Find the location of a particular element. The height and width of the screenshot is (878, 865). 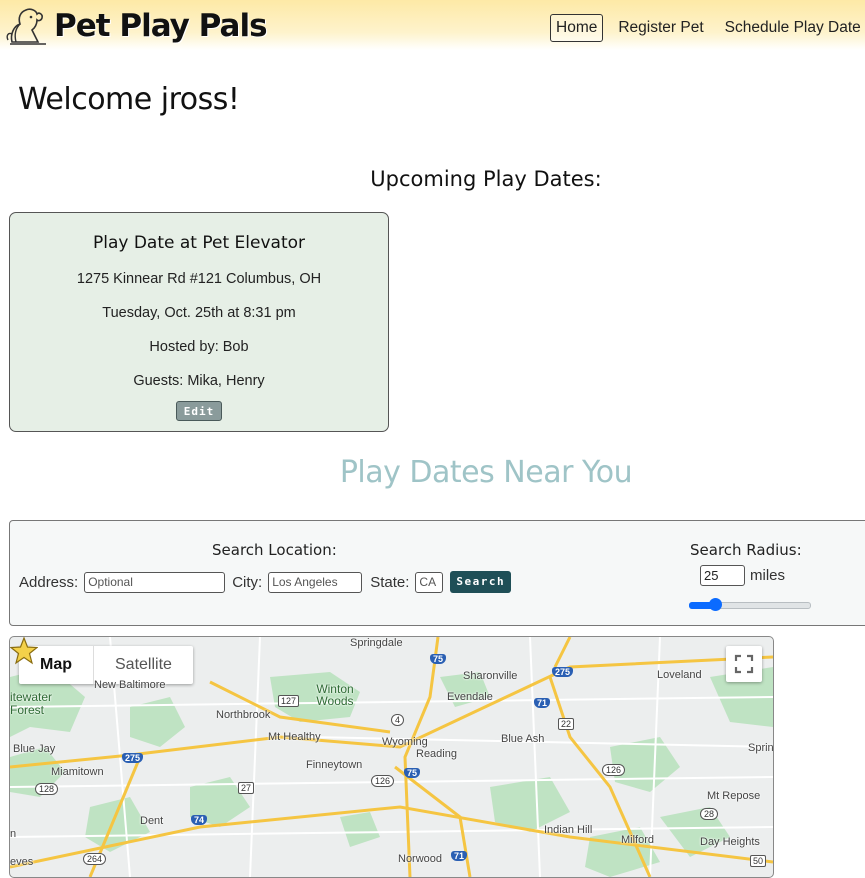

search-button: Search is located at coordinates (481, 582).